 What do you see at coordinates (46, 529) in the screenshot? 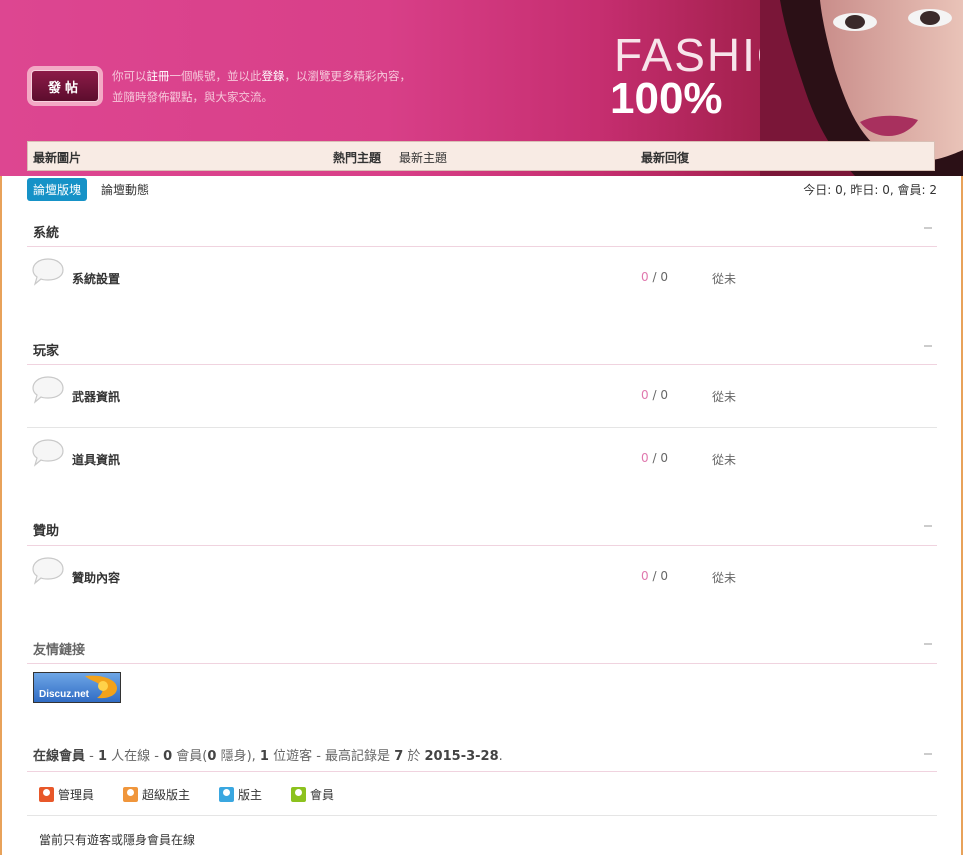
I see `category-title-sponsor: 贊助` at bounding box center [46, 529].